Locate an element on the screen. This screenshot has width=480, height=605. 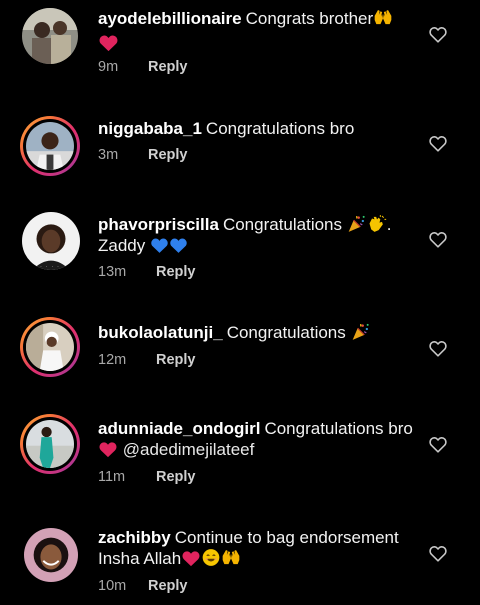
username: phavorpriscilla is located at coordinates (158, 224).